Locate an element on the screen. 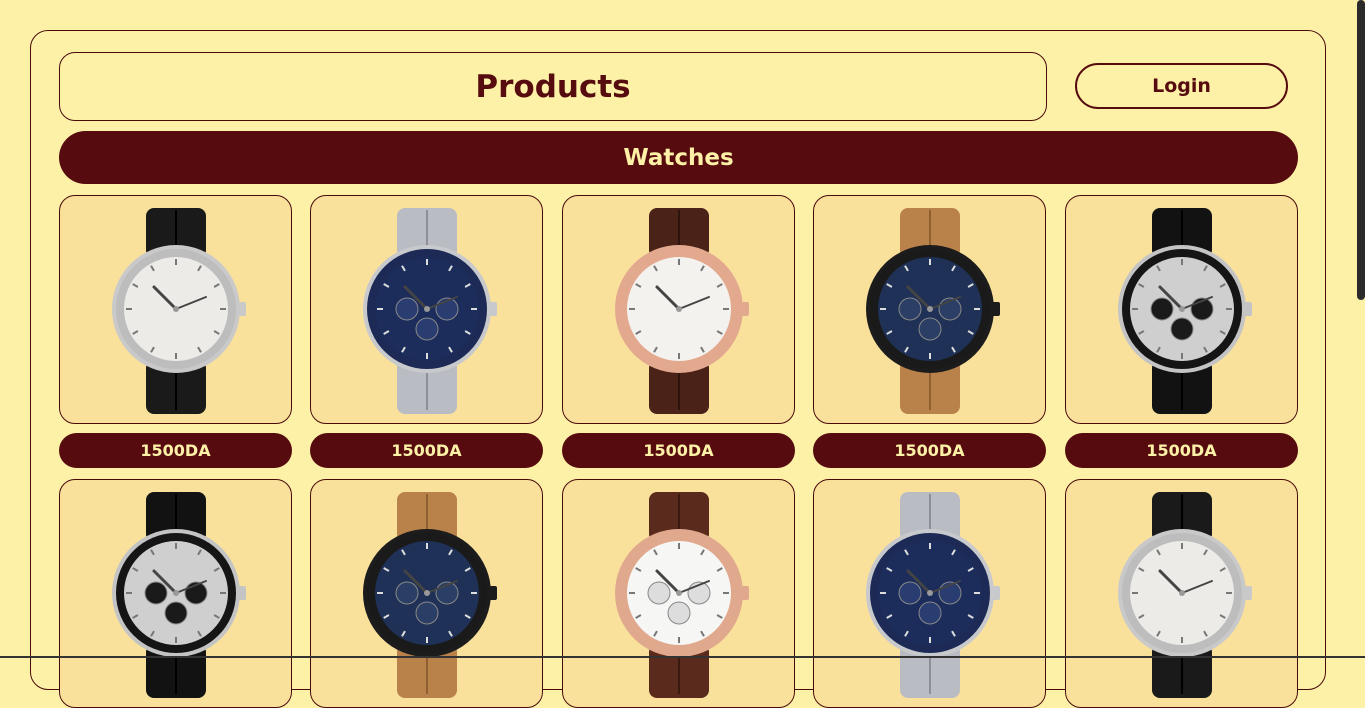 This screenshot has height=708, width=1365. category-banner: Watches is located at coordinates (678, 157).